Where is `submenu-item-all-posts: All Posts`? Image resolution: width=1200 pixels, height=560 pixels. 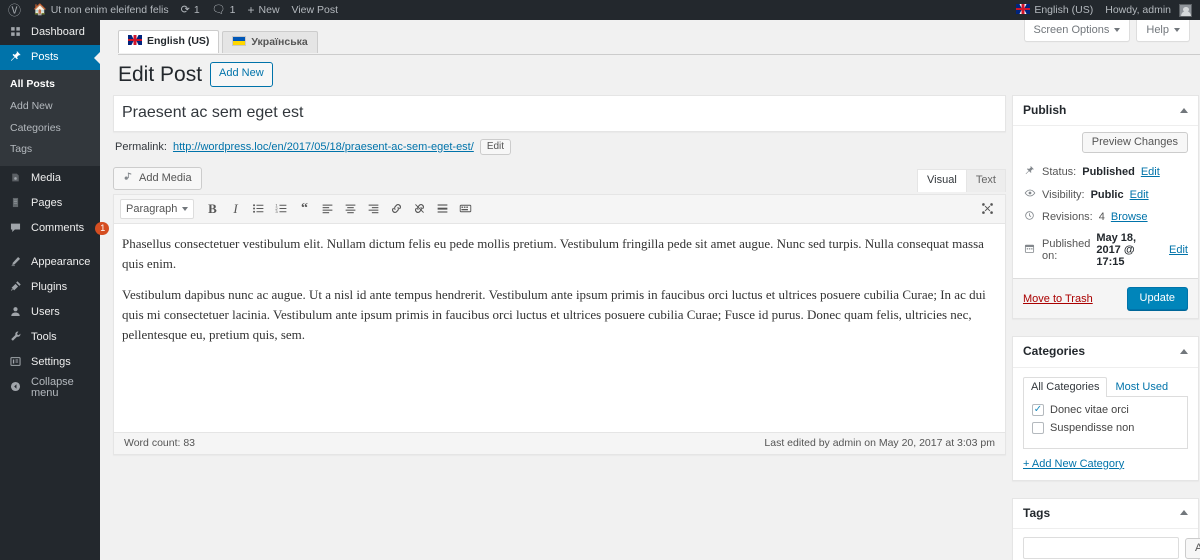 submenu-item-all-posts: All Posts is located at coordinates (50, 85).